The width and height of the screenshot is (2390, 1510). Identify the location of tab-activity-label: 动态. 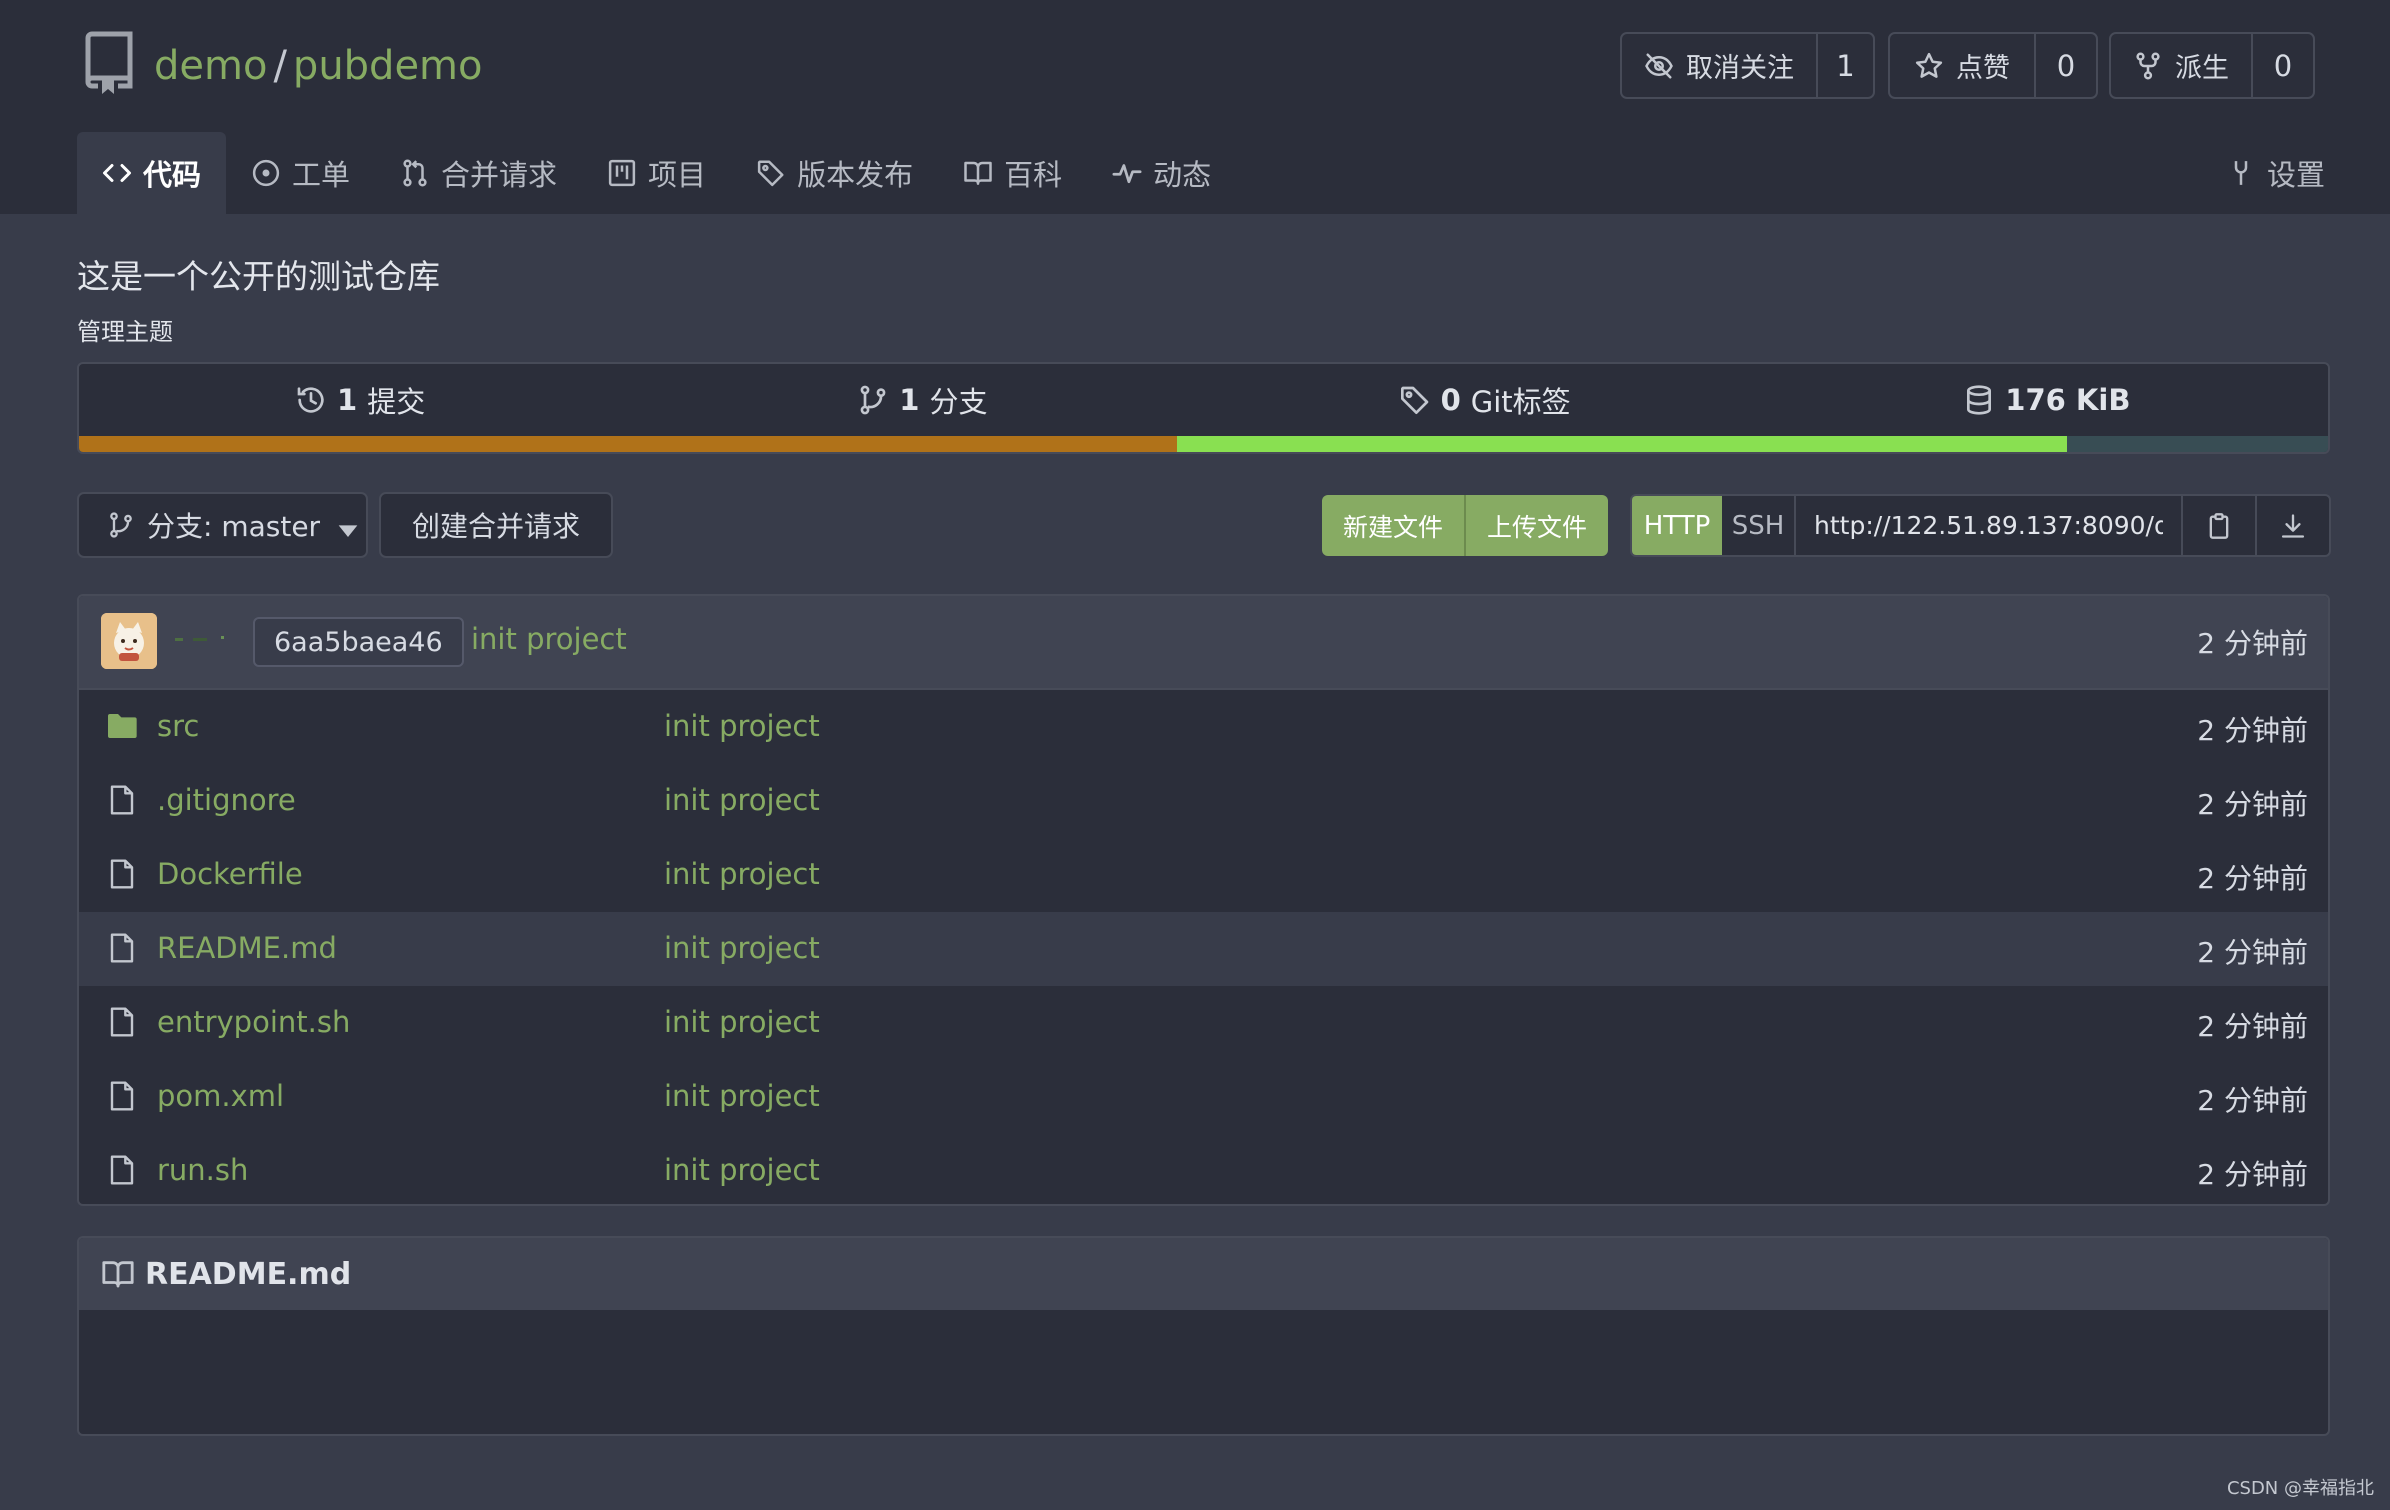
(1182, 175).